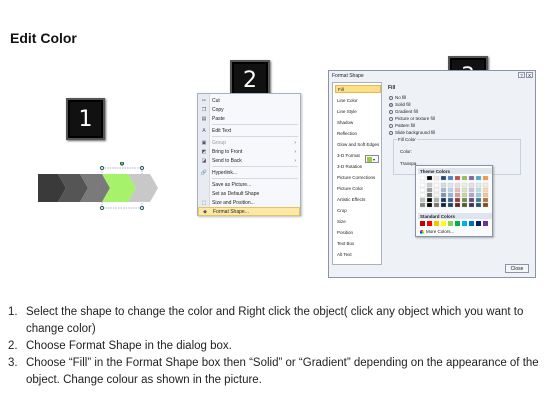 The image size is (560, 420). What do you see at coordinates (249, 151) in the screenshot?
I see `menu-item-bring-to-front: ◩ Bring to Front ›` at bounding box center [249, 151].